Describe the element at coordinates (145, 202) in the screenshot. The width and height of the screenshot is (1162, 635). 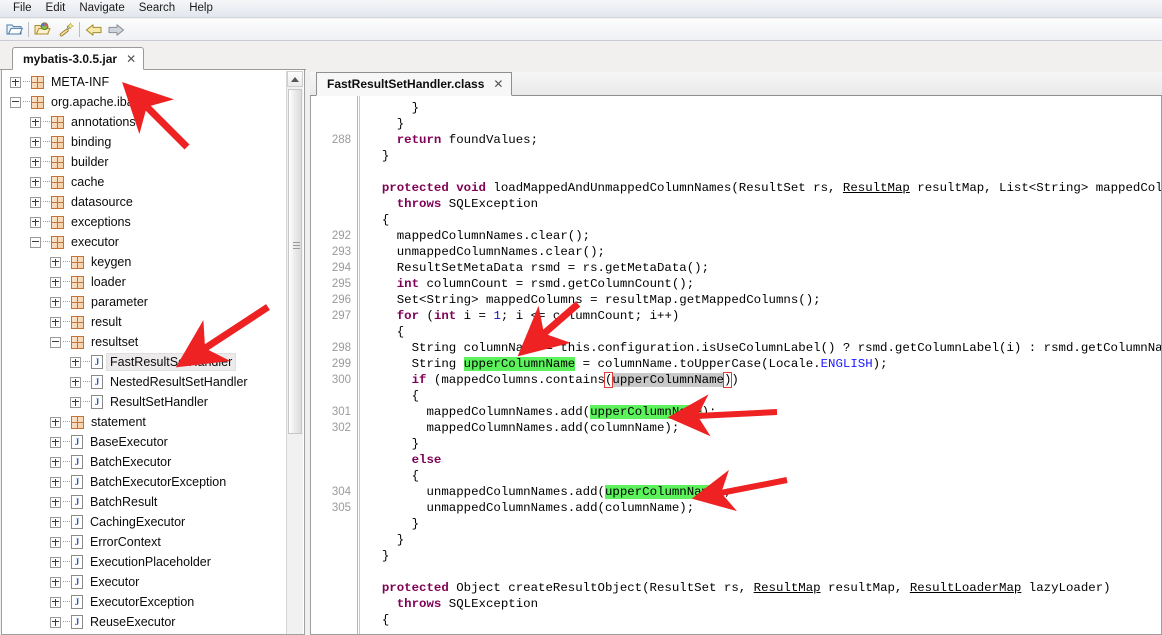
I see `tree-node-datasource: datasource` at that location.